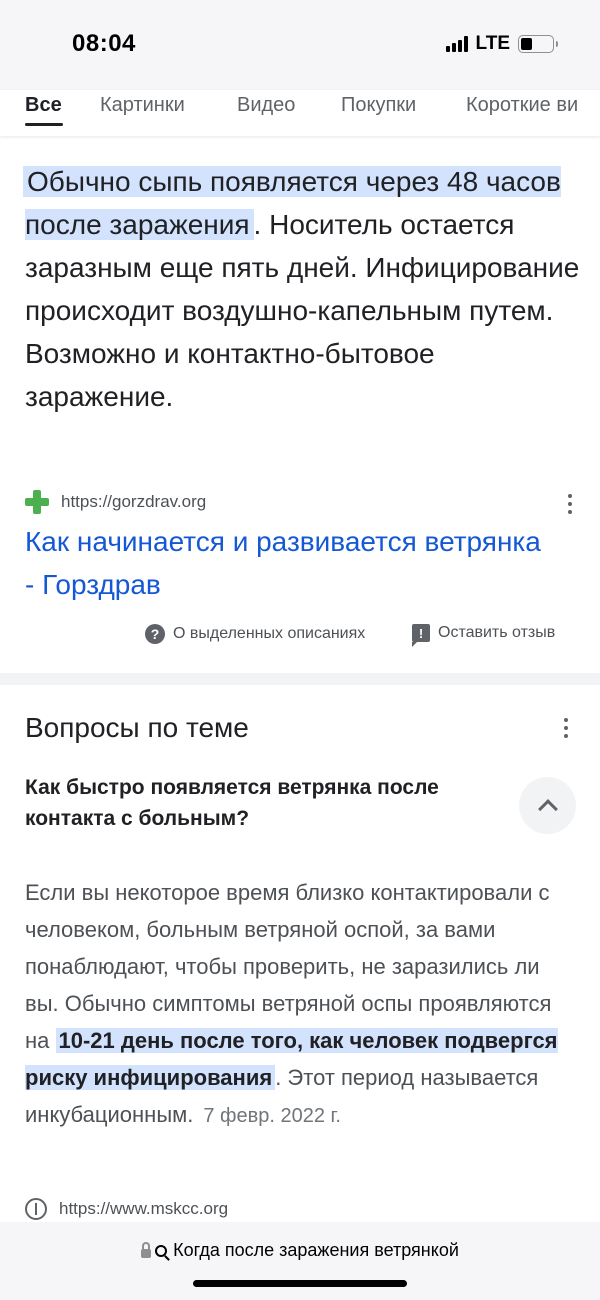 This screenshot has height=1300, width=600. I want to click on tab-images: Картинки, so click(142, 105).